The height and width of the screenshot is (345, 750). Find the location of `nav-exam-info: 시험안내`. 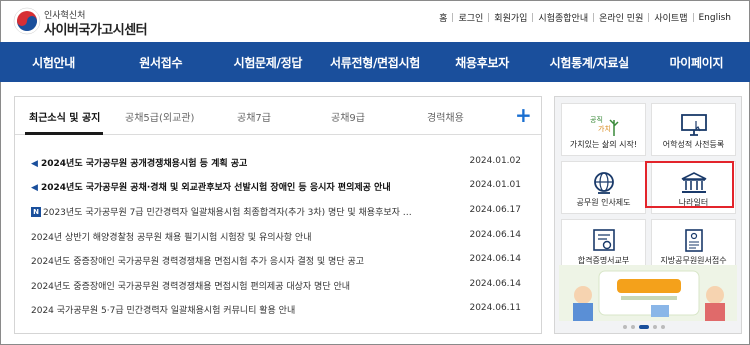

nav-exam-info: 시험안내 is located at coordinates (53, 62).